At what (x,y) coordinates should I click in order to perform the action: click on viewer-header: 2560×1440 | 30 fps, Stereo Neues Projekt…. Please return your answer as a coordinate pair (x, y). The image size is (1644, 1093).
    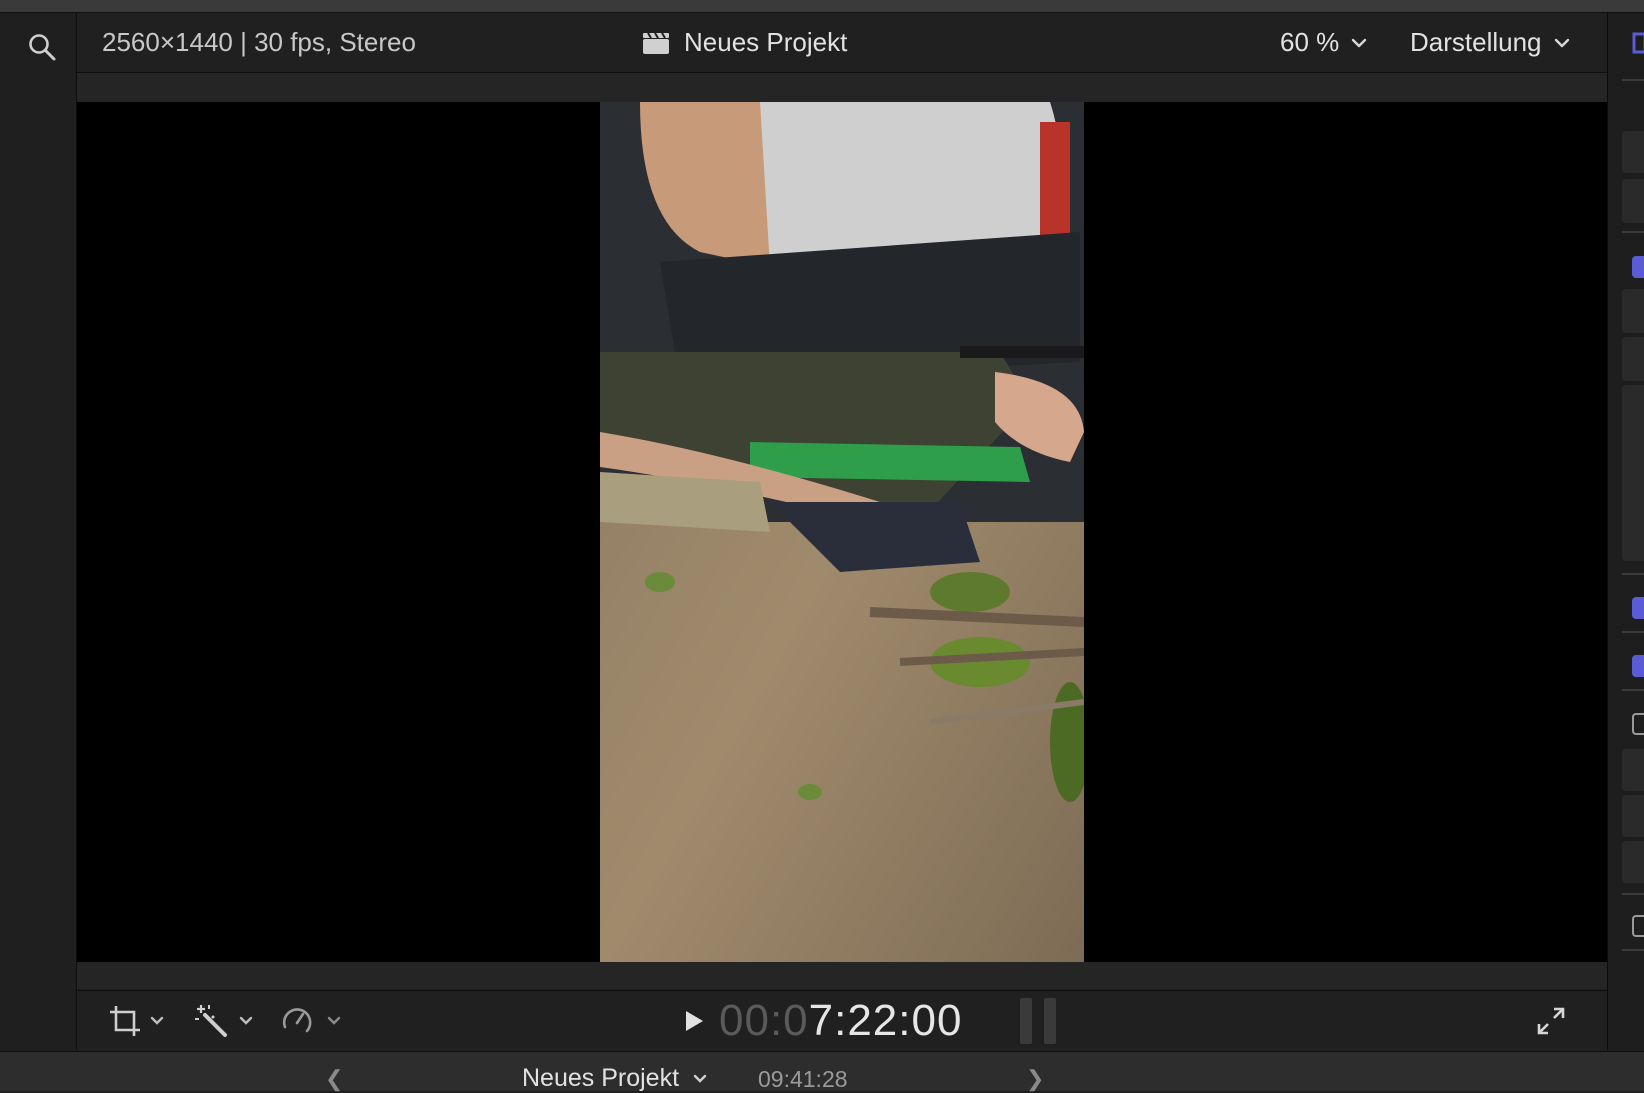
    Looking at the image, I should click on (842, 43).